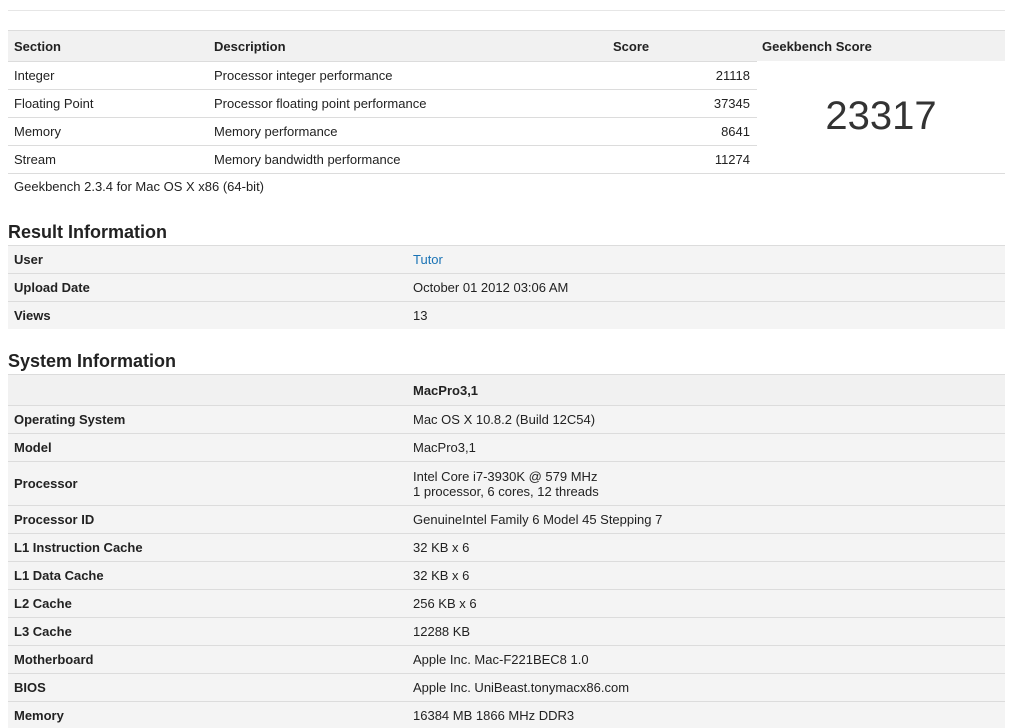 This screenshot has width=1010, height=728. What do you see at coordinates (506, 603) in the screenshot?
I see `table-row: L2 Cache 256 KB x 6` at bounding box center [506, 603].